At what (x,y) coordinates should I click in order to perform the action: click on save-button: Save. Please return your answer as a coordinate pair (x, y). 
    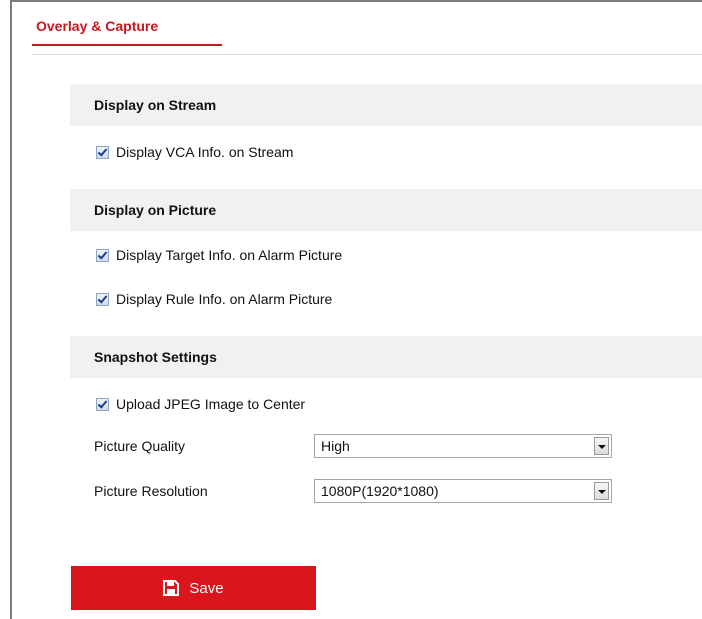
    Looking at the image, I should click on (193, 588).